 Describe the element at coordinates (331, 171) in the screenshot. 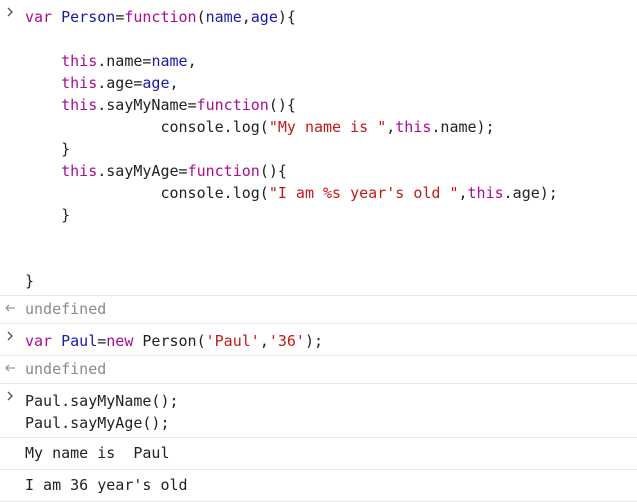

I see `code-line: this.sayMyAge=function(){` at that location.